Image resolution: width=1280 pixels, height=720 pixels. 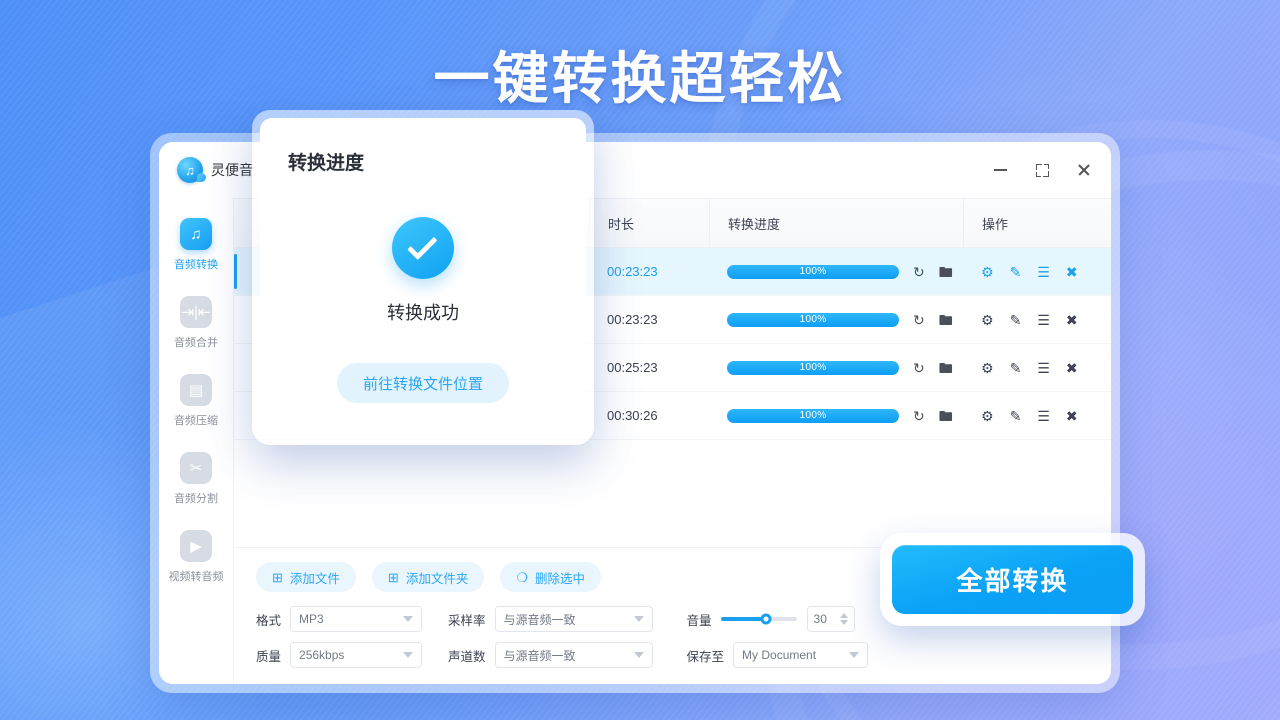 I want to click on stepper-up-icon, so click(x=843, y=615).